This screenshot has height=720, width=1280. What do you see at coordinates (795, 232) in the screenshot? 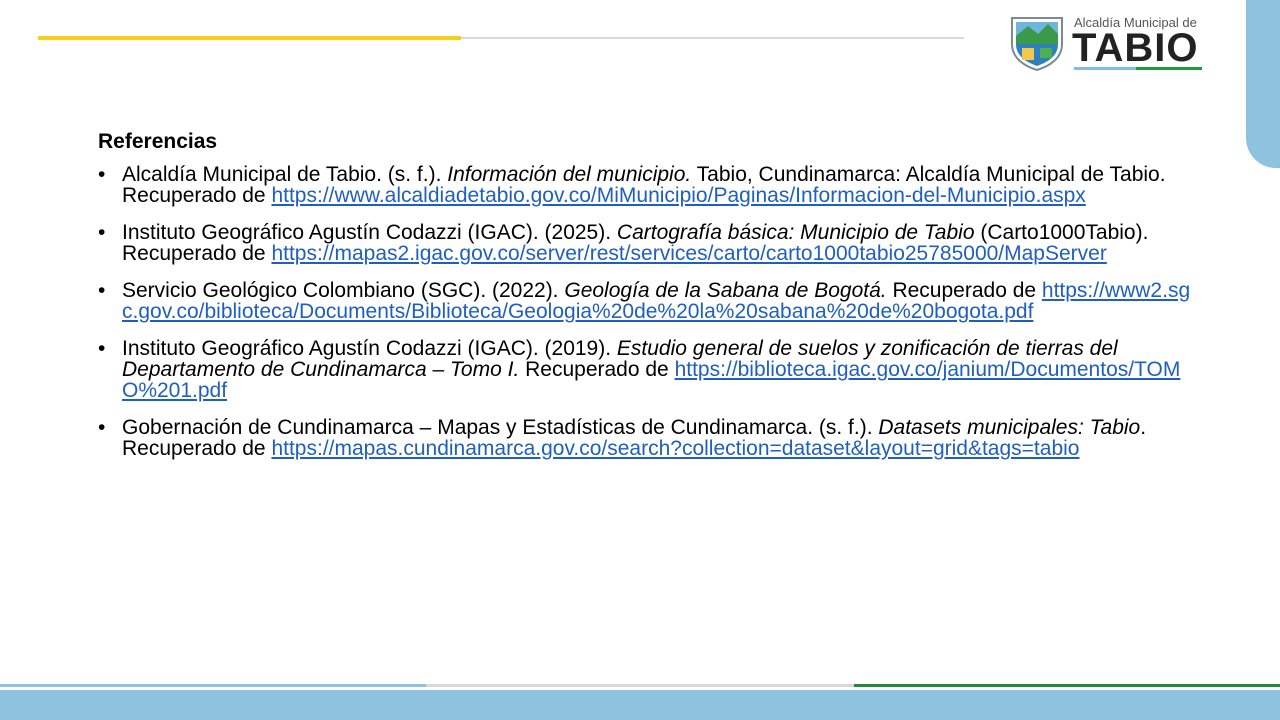
I see `reference-title: Cartografía básica: Municipio de Tabio` at bounding box center [795, 232].